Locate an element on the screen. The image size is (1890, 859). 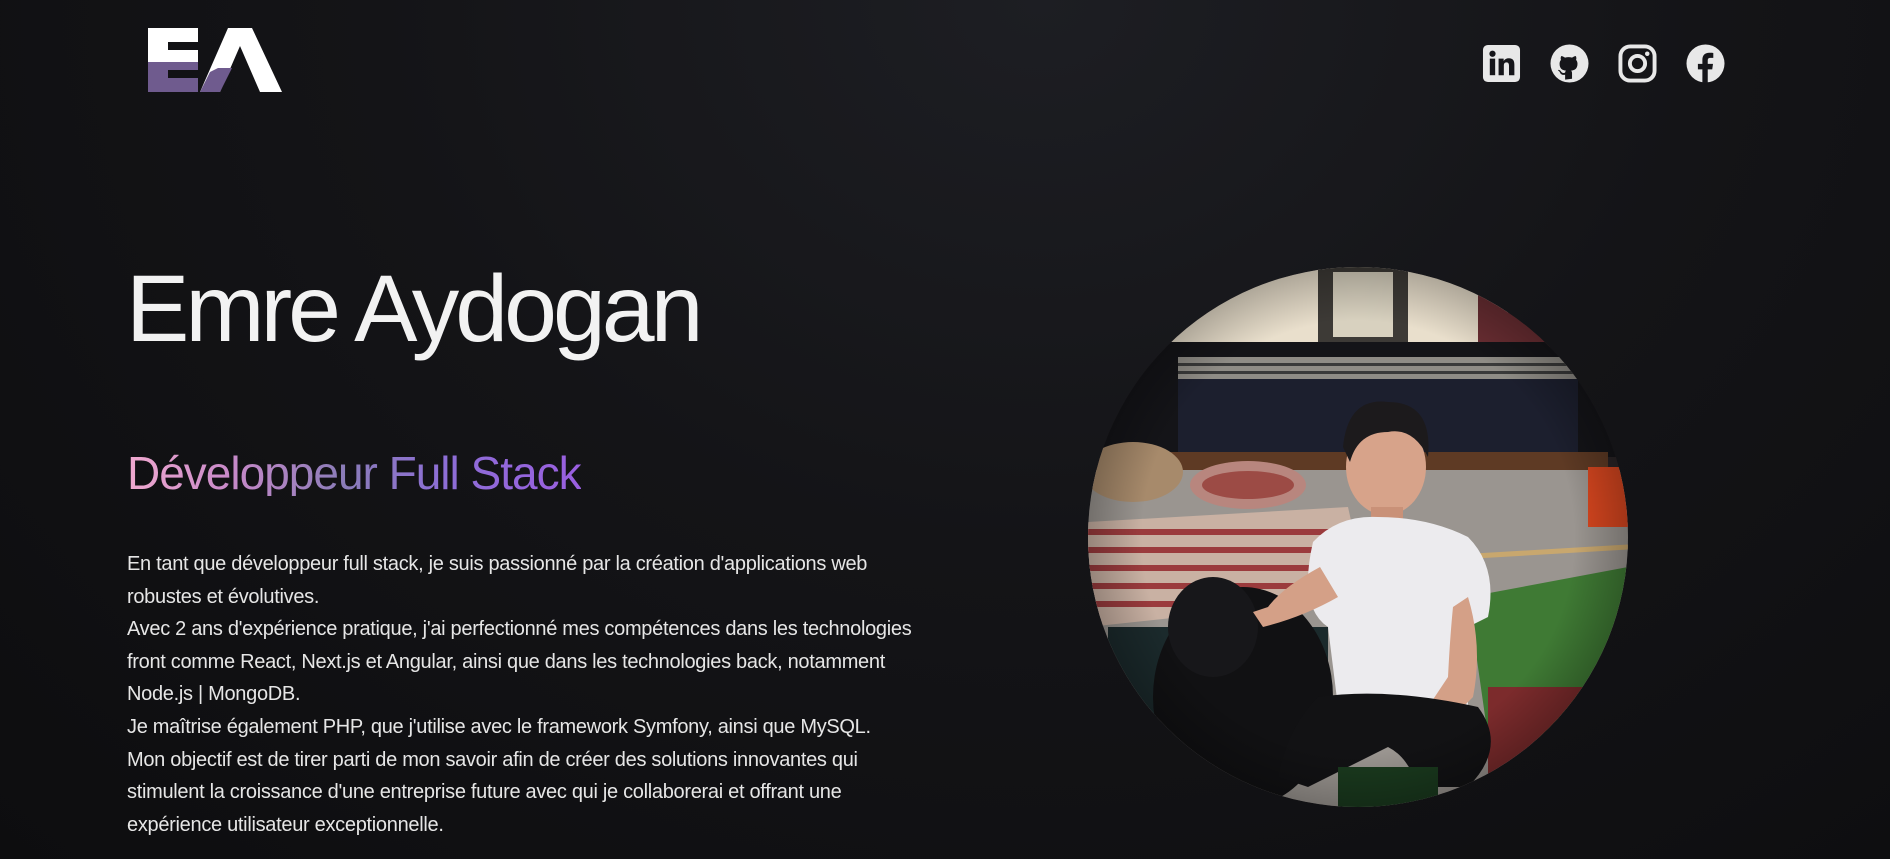
facebook-icon is located at coordinates (1705, 63).